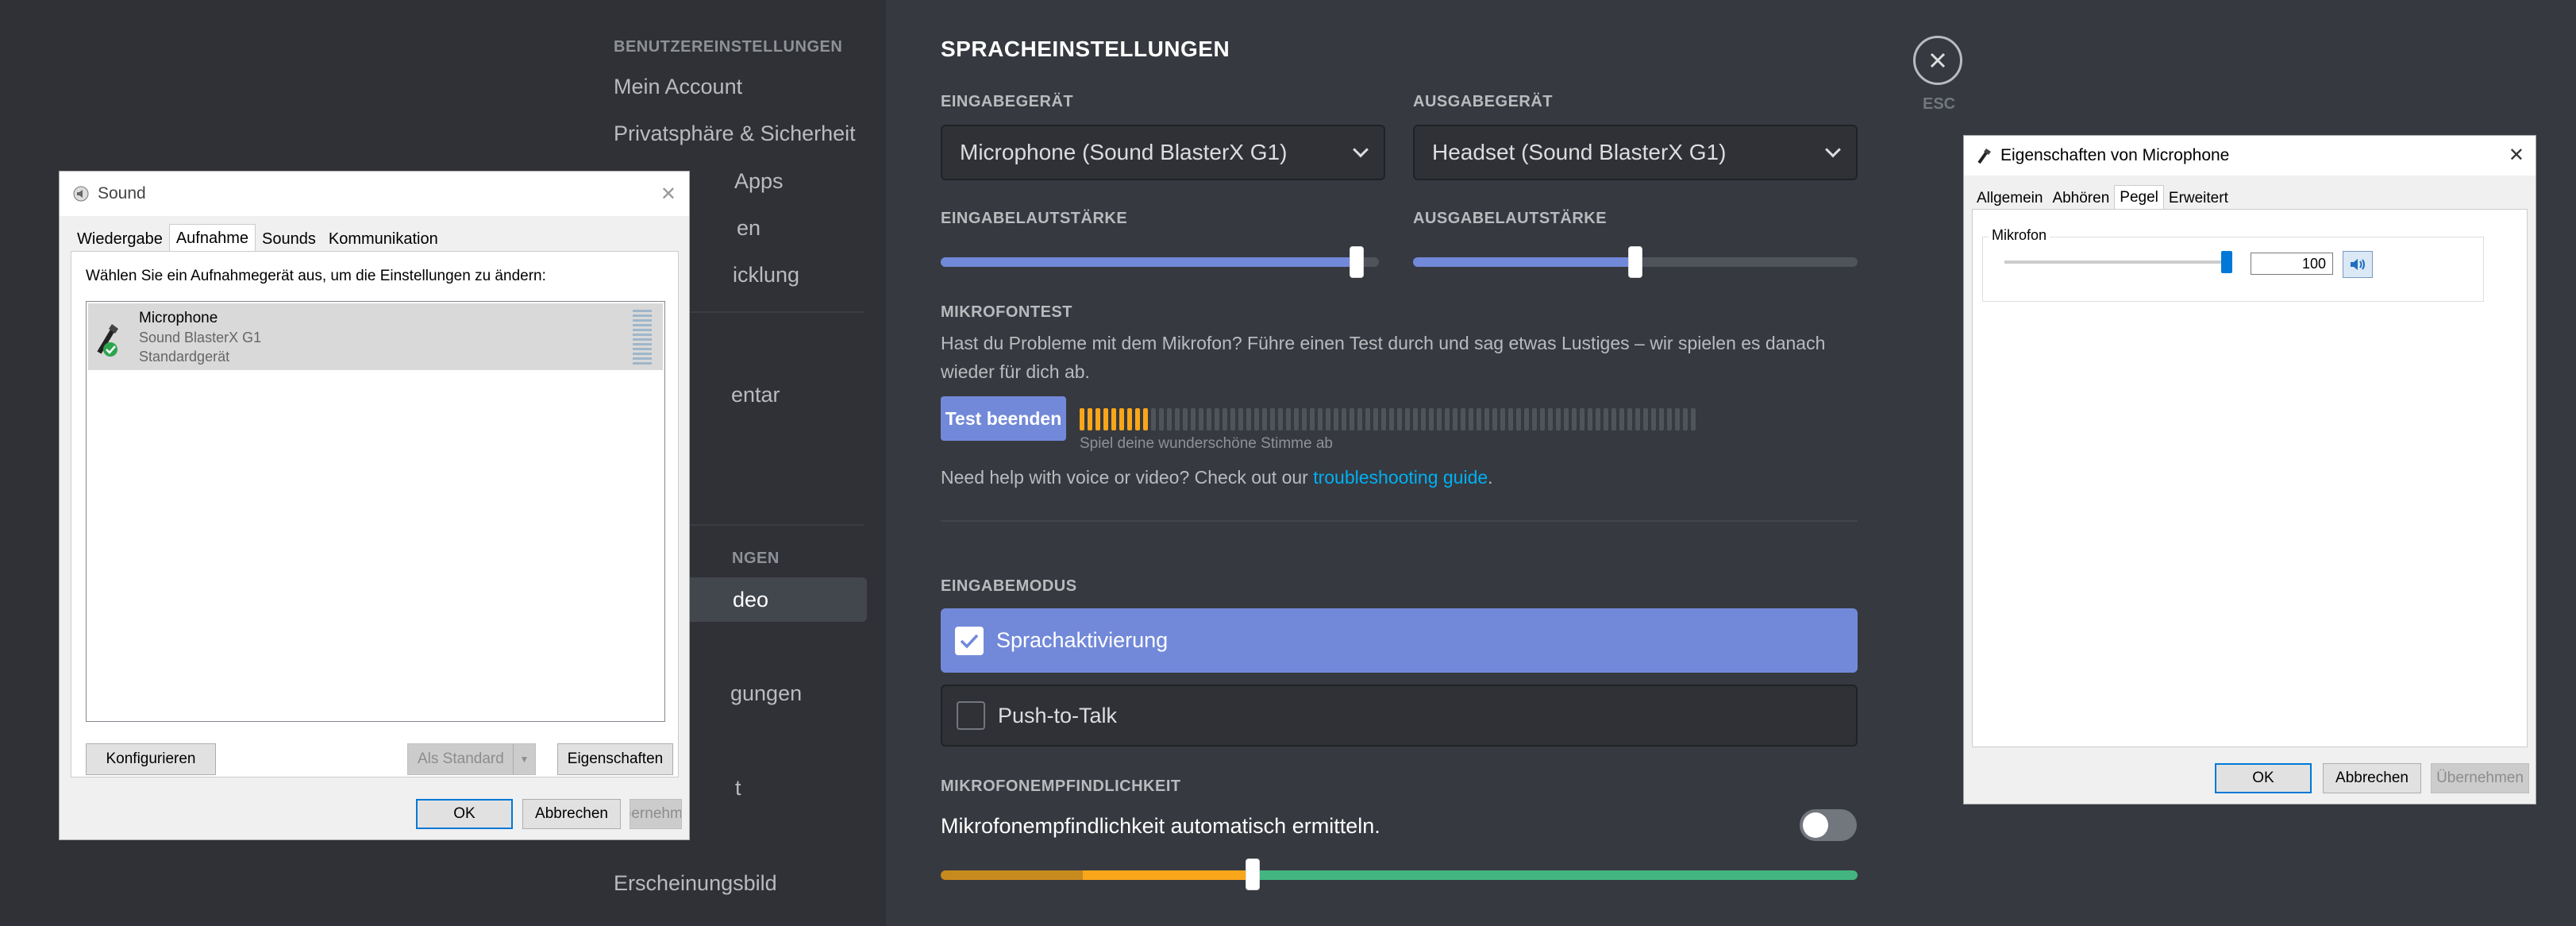 This screenshot has width=2576, height=926. What do you see at coordinates (151, 759) in the screenshot?
I see `configure-button: Konfigurieren` at bounding box center [151, 759].